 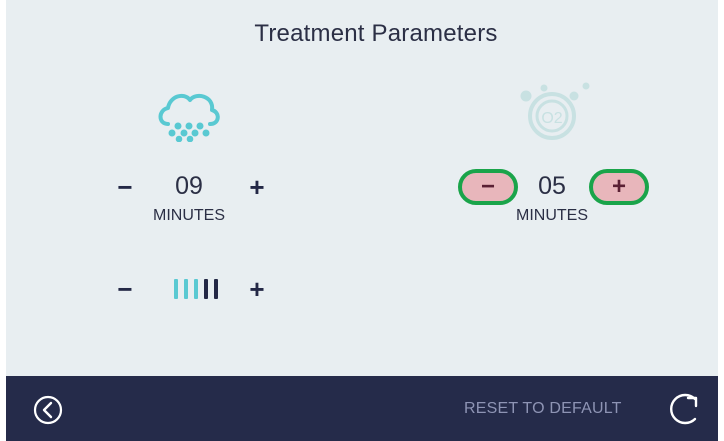 I want to click on right-time-increase-button: +, so click(x=619, y=187).